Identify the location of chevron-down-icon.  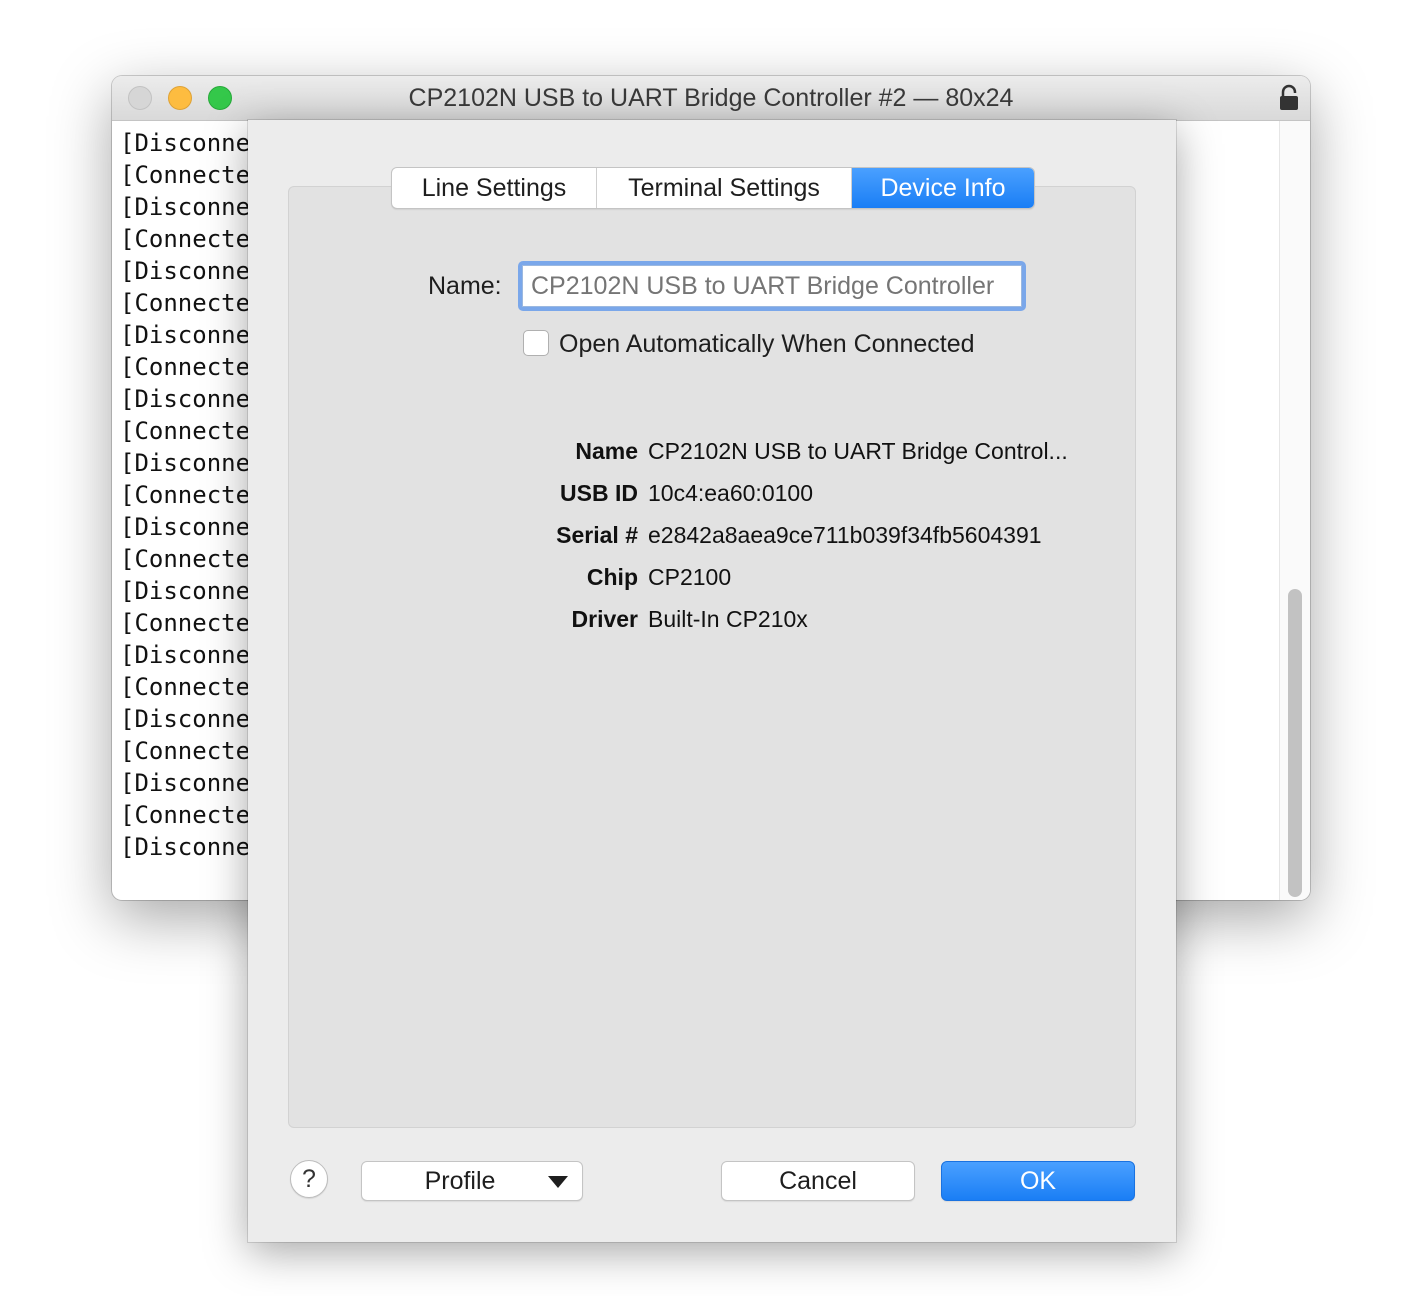
(558, 1182).